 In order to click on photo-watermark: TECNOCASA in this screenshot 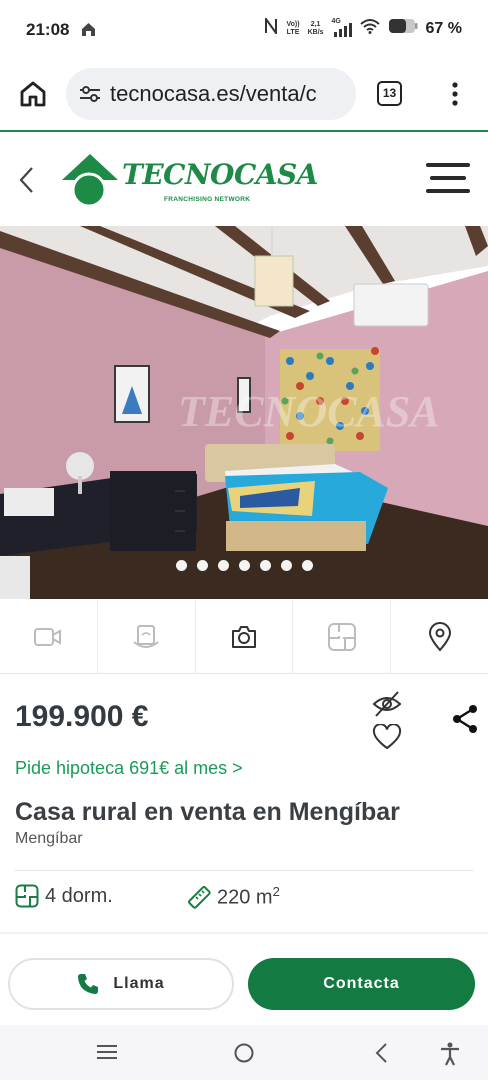, I will do `click(309, 411)`.